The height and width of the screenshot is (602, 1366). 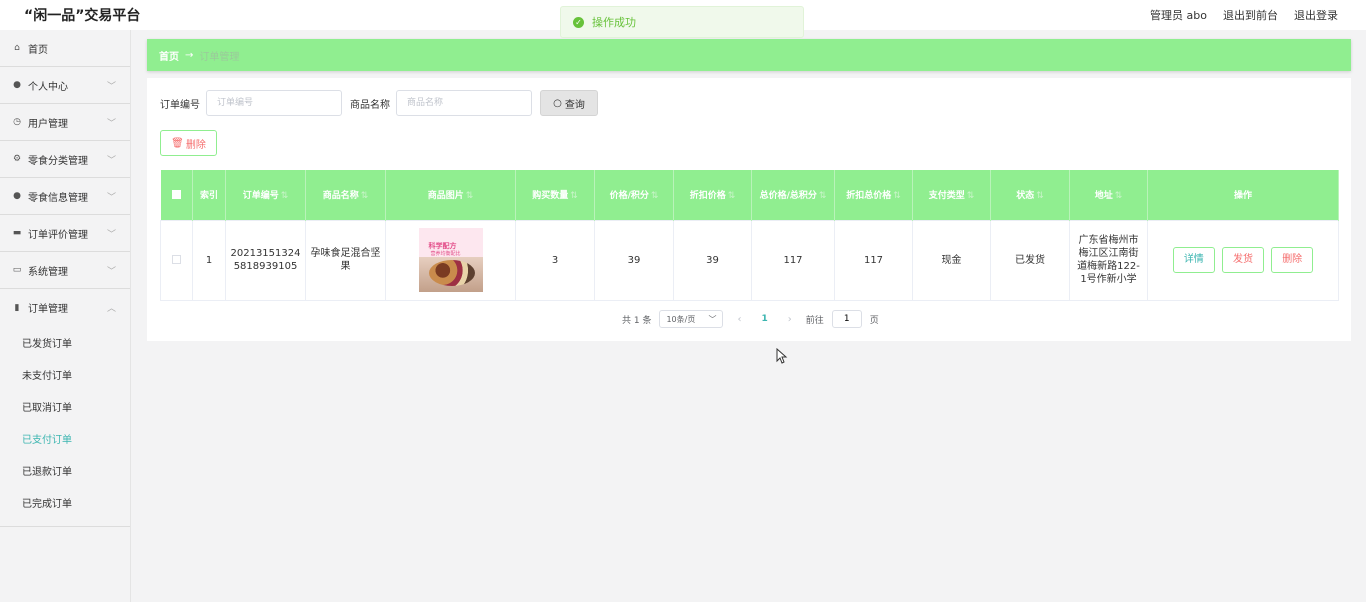 I want to click on query-button: ○ 查询, so click(x=569, y=103).